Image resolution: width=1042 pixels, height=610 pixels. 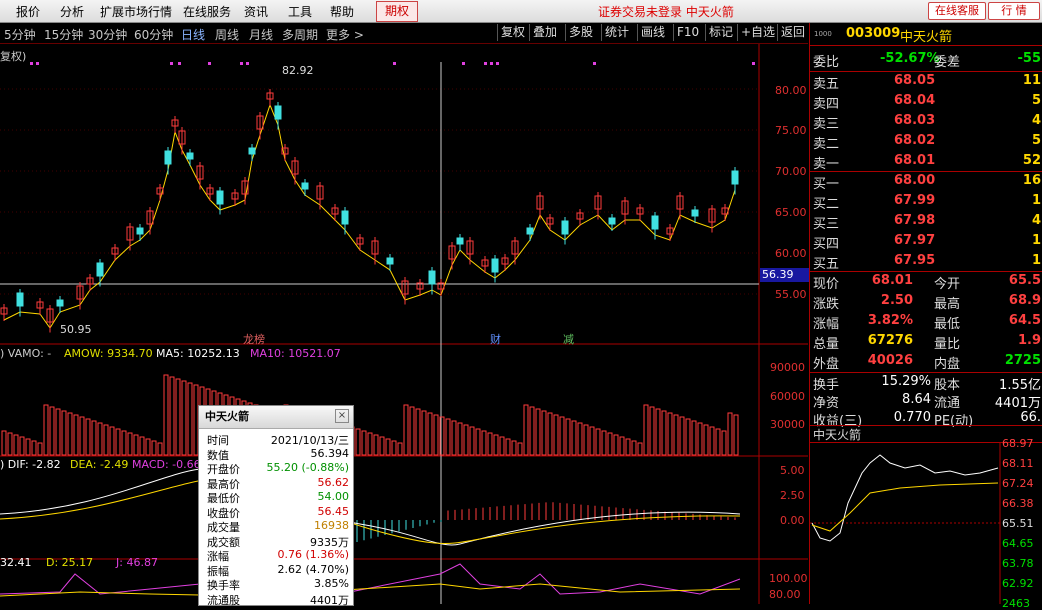 What do you see at coordinates (957, 11) in the screenshot?
I see `online-service-button: 在线客服` at bounding box center [957, 11].